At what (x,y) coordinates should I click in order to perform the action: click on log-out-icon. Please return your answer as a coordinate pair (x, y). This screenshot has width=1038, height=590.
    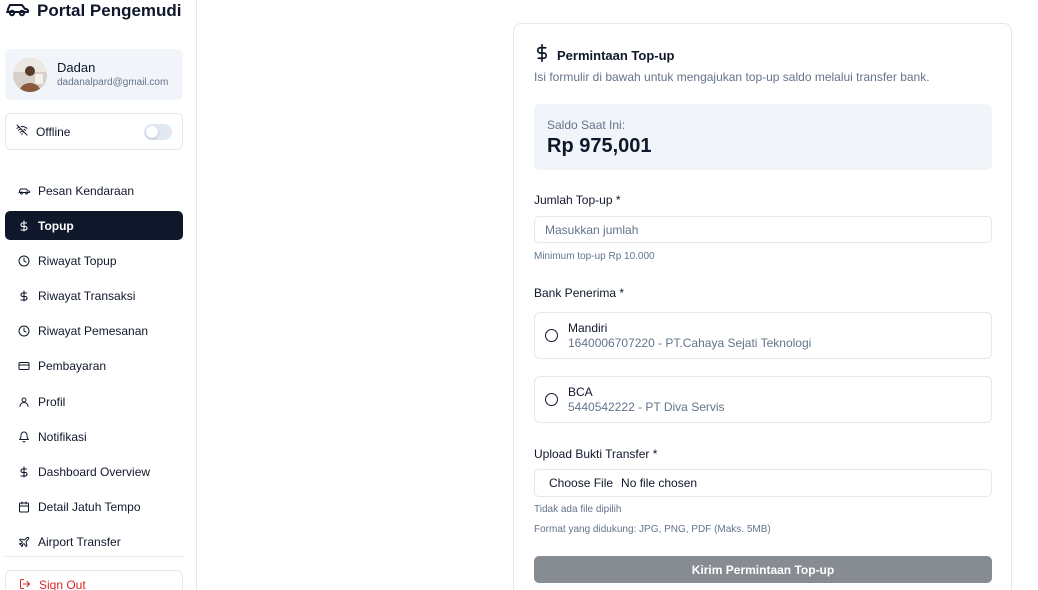
    Looking at the image, I should click on (25, 584).